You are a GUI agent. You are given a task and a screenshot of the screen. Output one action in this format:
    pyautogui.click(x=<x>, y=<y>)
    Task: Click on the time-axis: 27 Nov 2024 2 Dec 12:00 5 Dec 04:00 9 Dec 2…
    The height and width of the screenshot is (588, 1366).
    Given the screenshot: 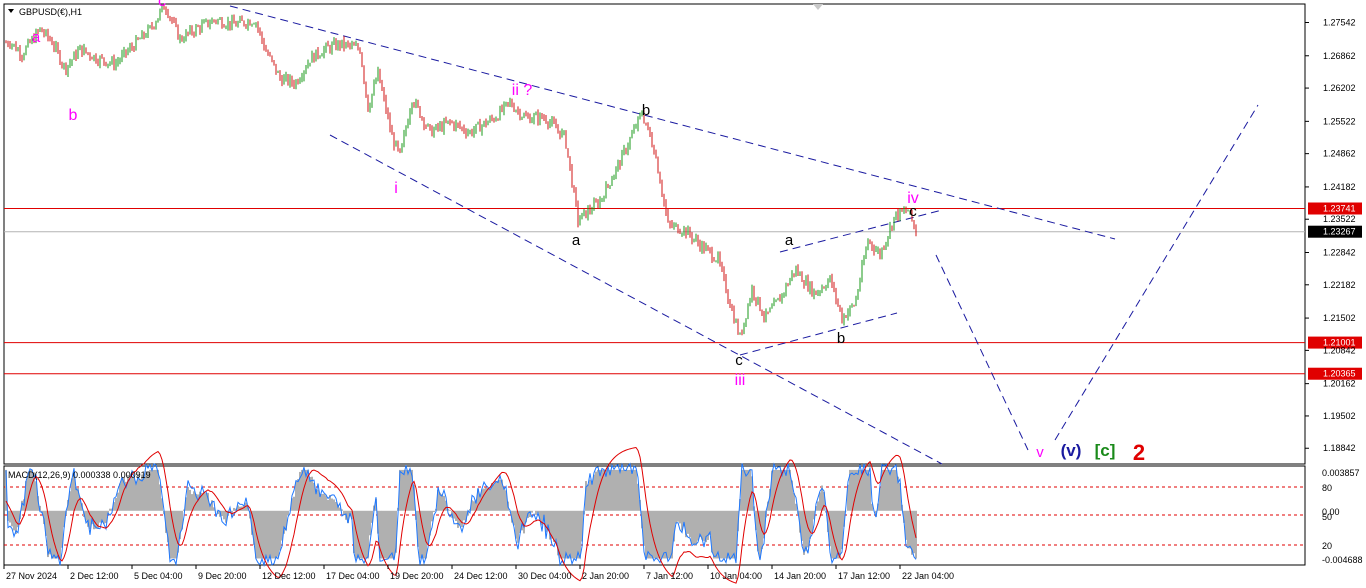 What is the action you would take?
    pyautogui.click(x=478, y=573)
    